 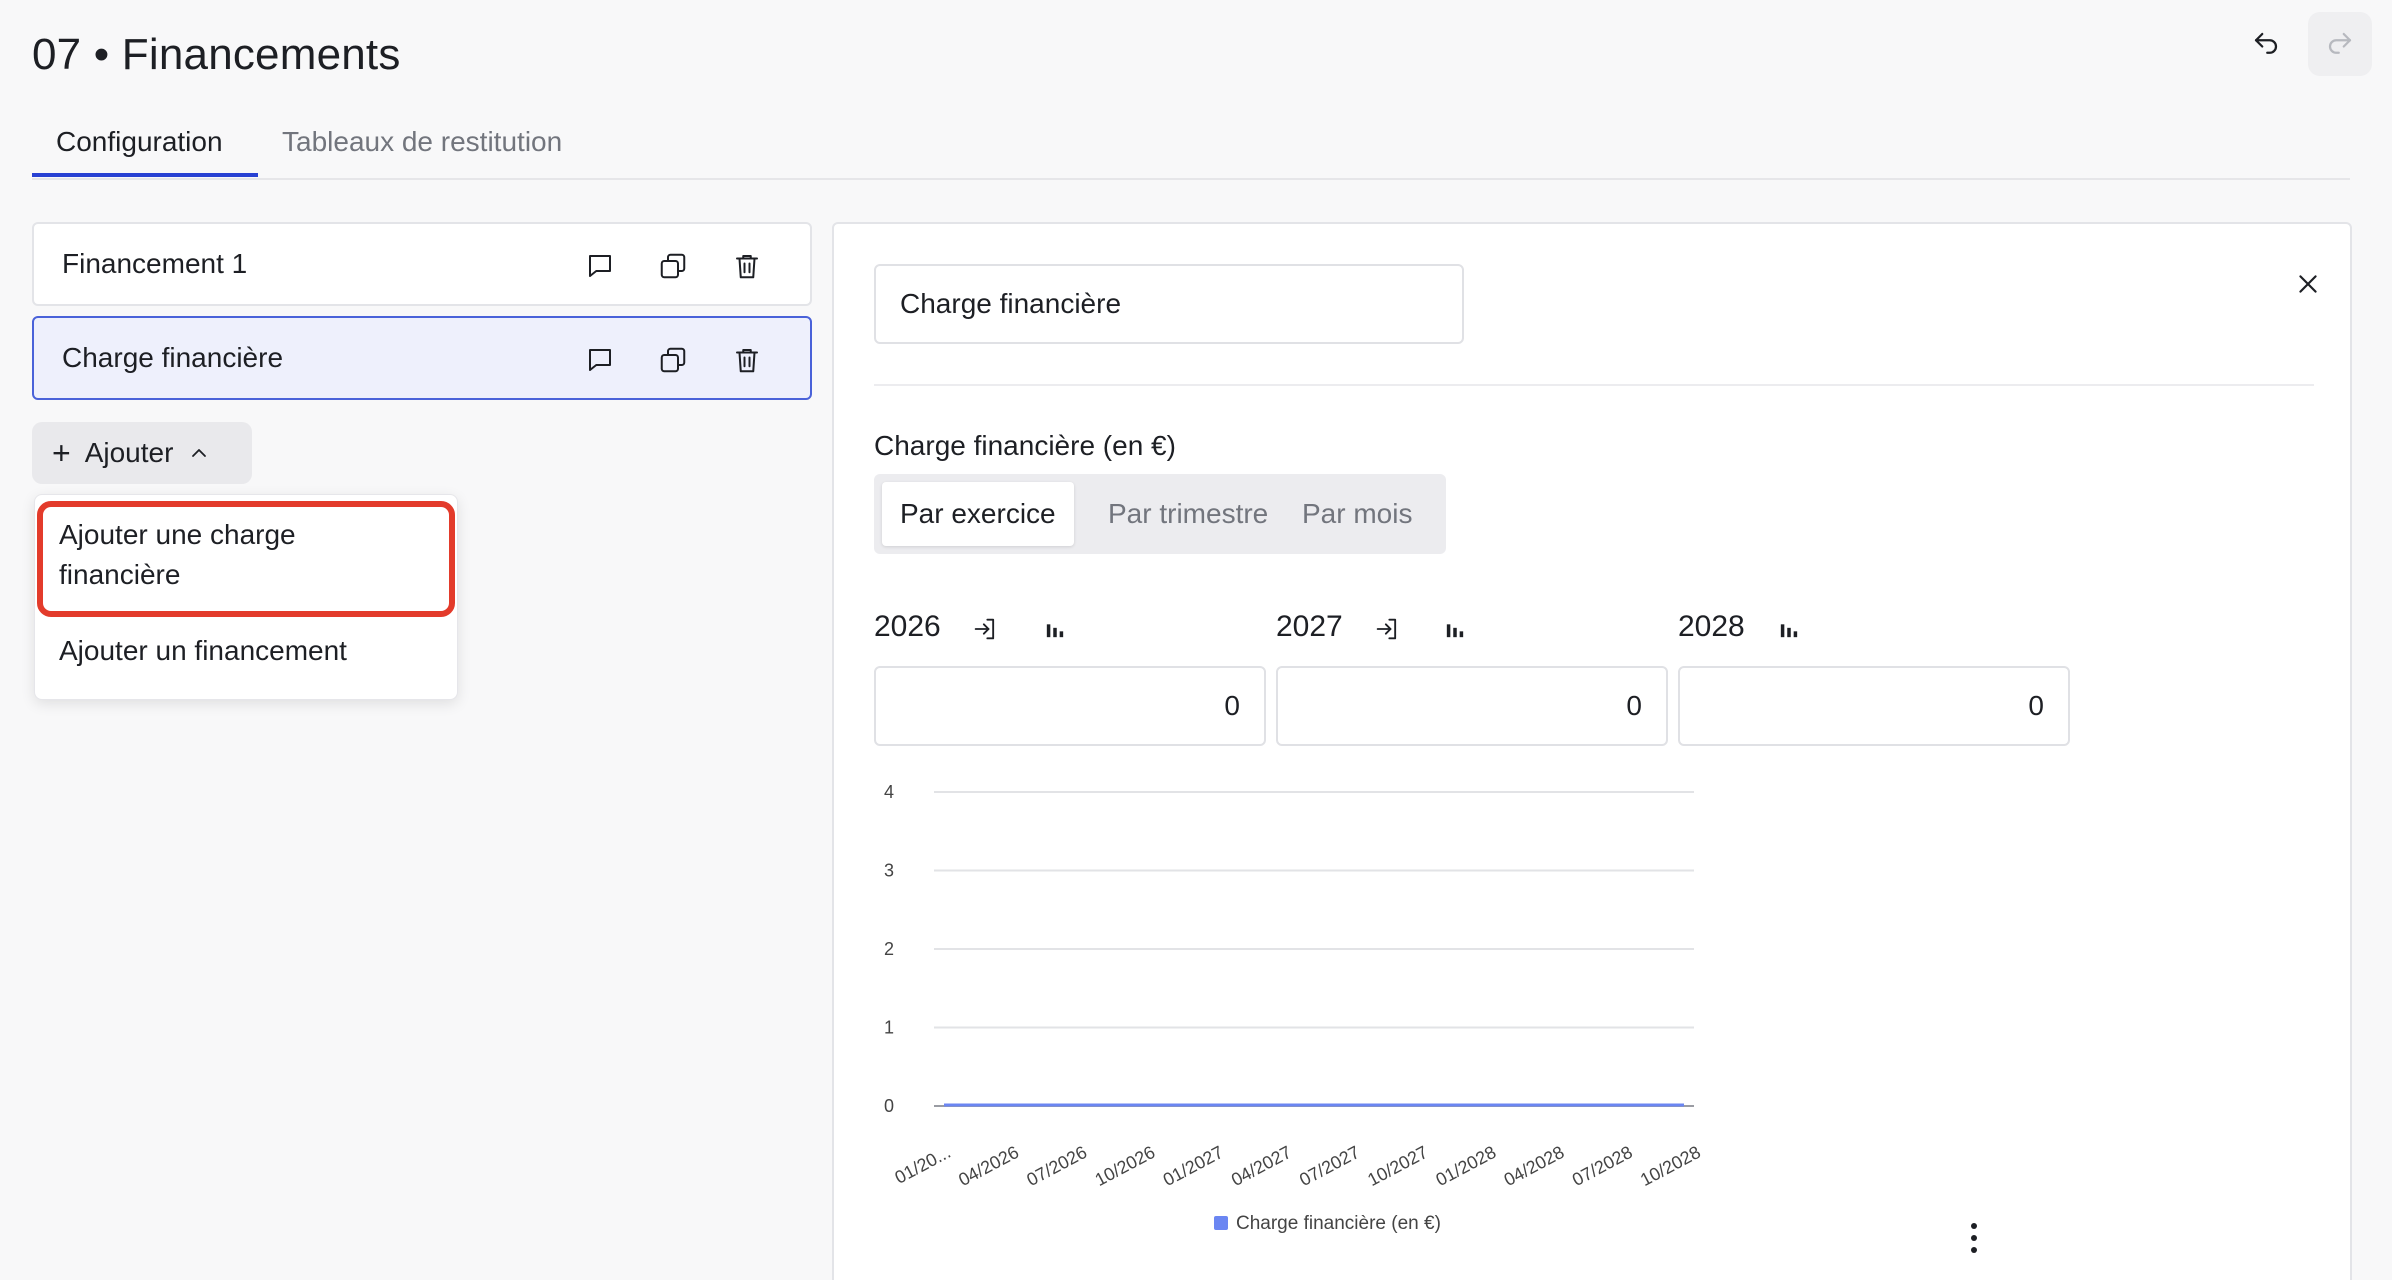 I want to click on menu-item-add-charge-financiere: Ajouter une charge financière, so click(x=239, y=555).